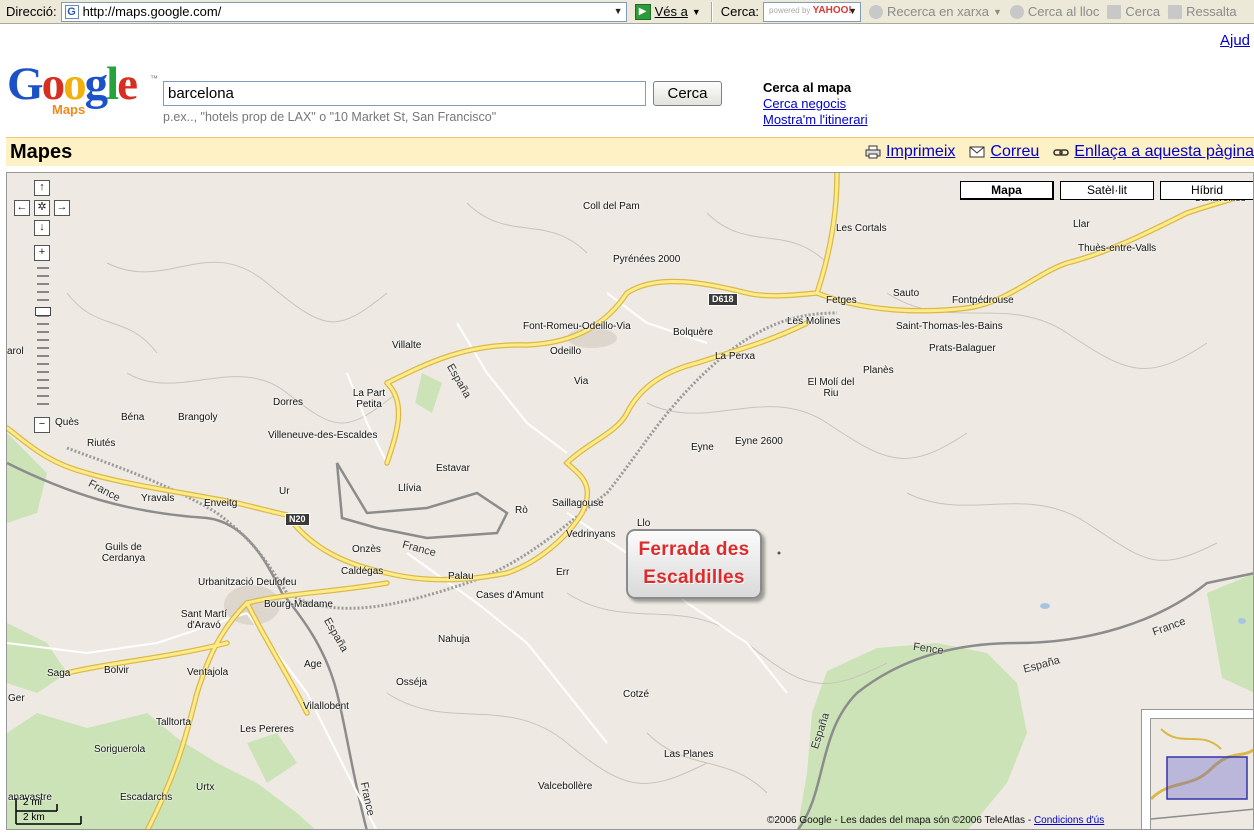  I want to click on web-search-label: Recerca en xarxa, so click(938, 11).